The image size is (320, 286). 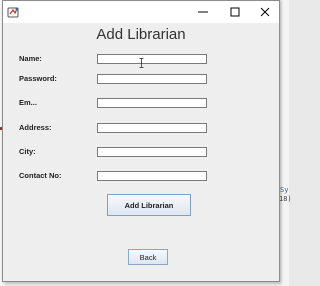 What do you see at coordinates (27, 151) in the screenshot?
I see `city-label: City:` at bounding box center [27, 151].